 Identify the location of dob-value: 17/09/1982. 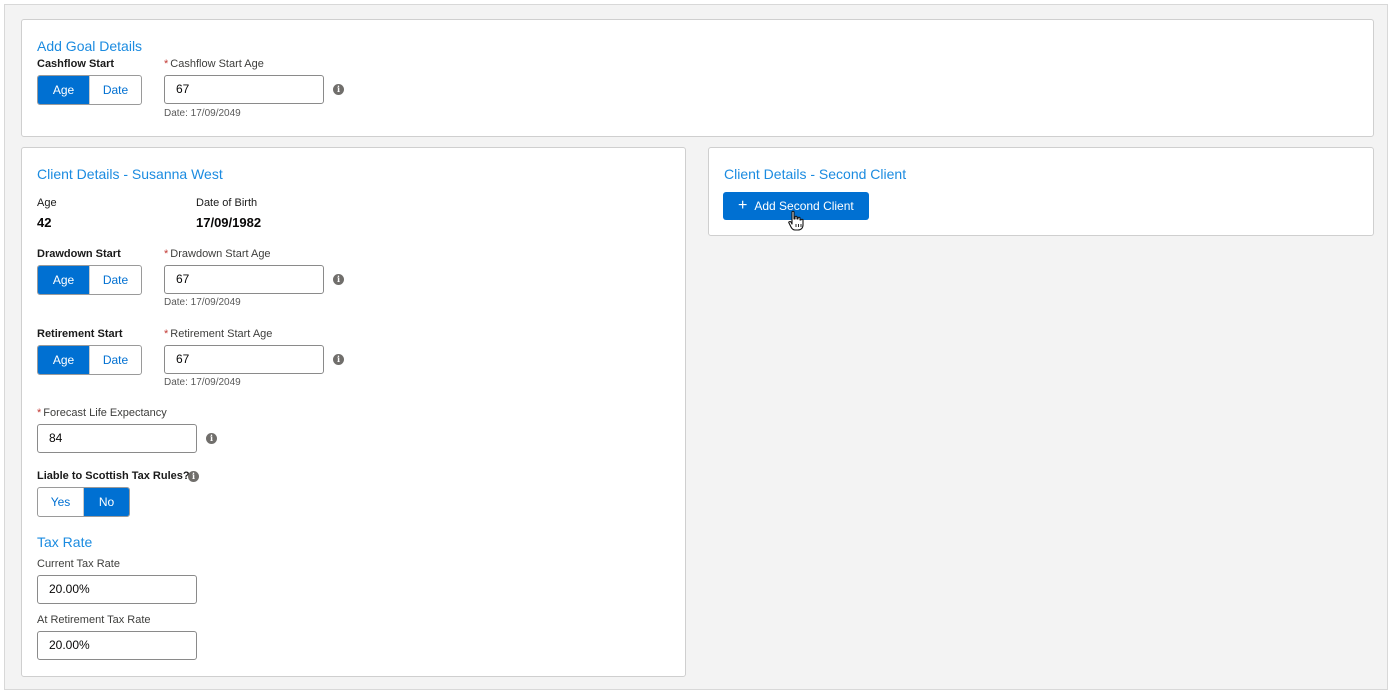
(229, 222).